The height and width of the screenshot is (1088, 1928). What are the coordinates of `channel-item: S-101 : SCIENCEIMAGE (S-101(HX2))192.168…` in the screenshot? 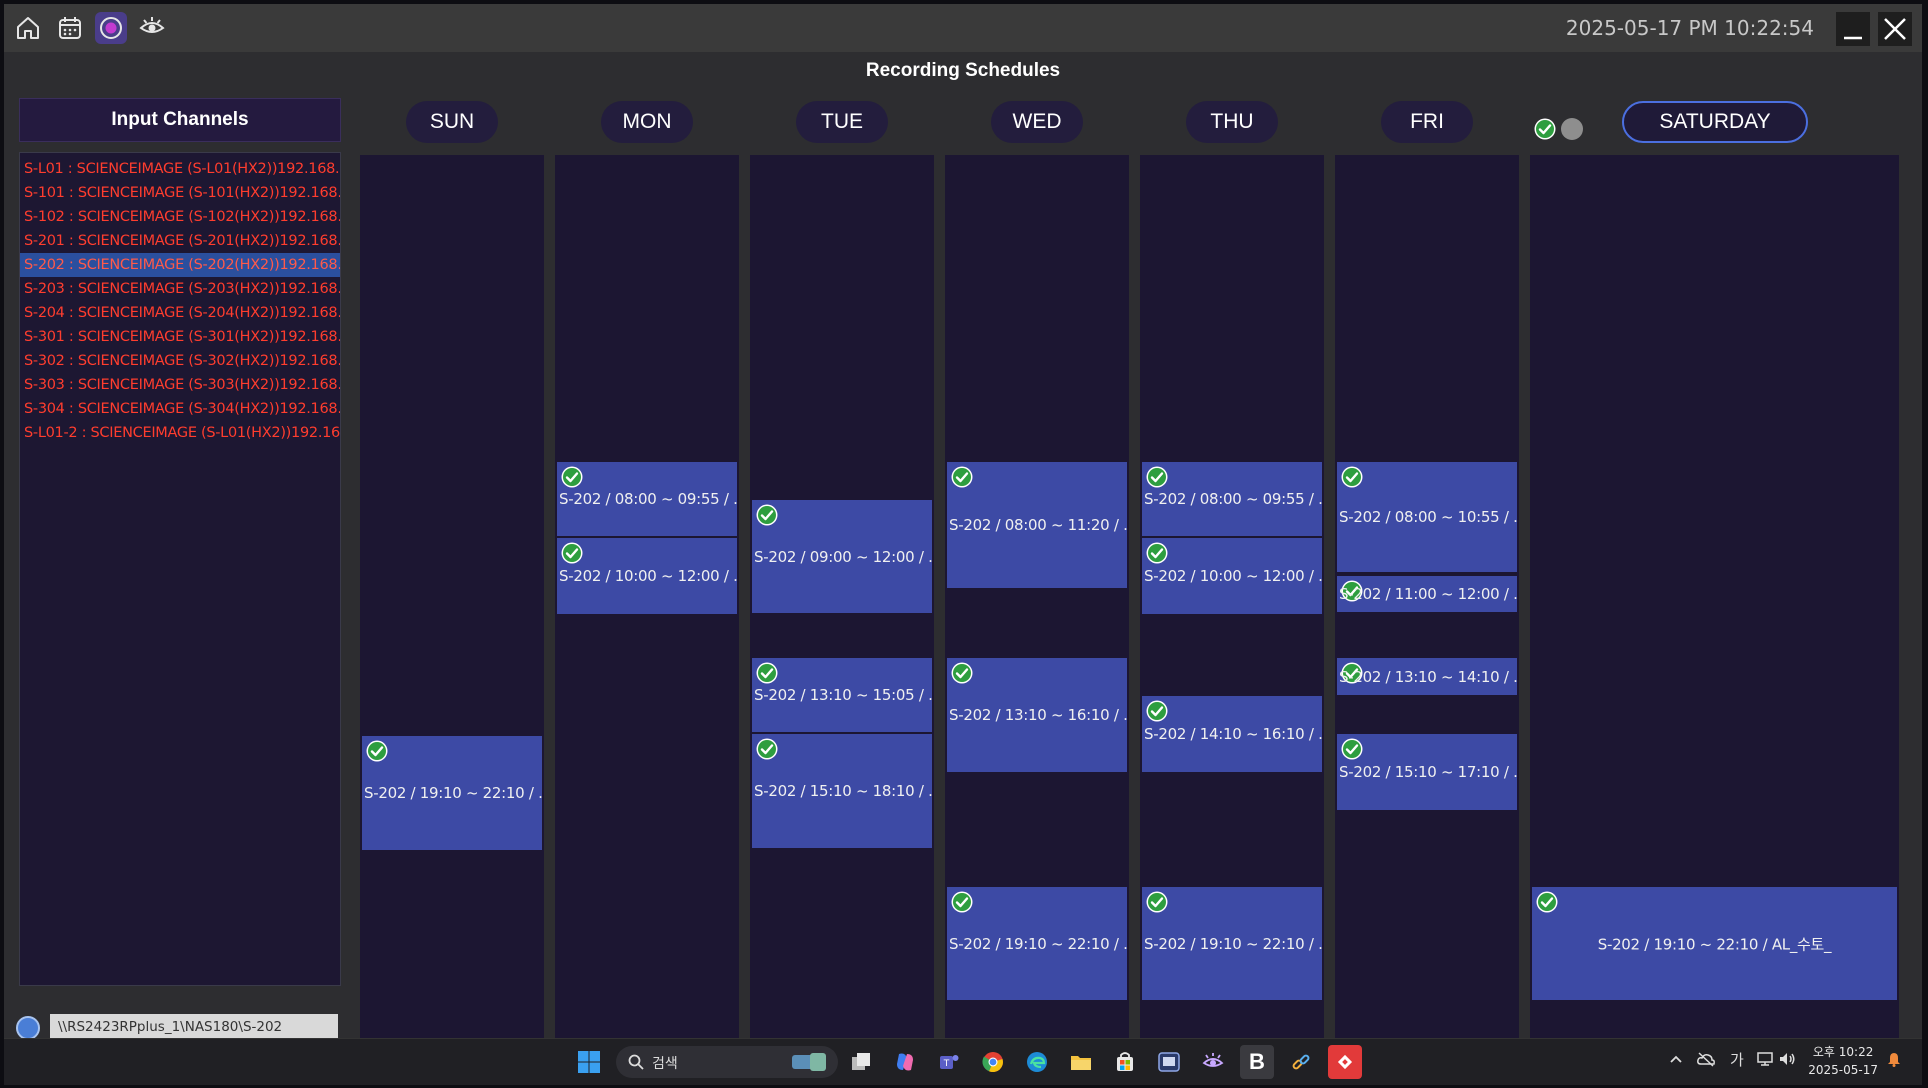 It's located at (180, 193).